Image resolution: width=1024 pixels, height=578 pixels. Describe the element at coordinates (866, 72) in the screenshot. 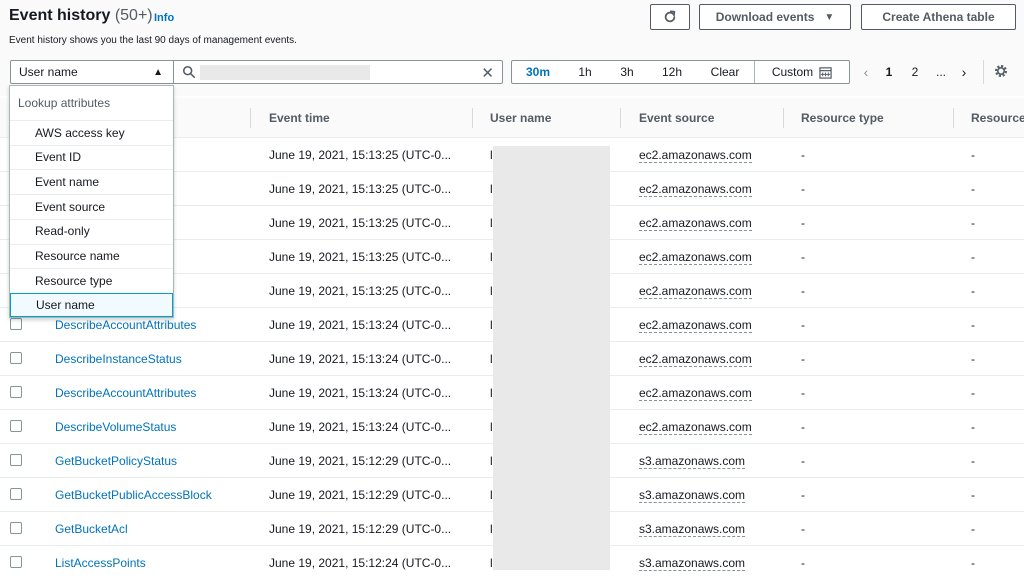

I see `previous-page-icon: ‹` at that location.